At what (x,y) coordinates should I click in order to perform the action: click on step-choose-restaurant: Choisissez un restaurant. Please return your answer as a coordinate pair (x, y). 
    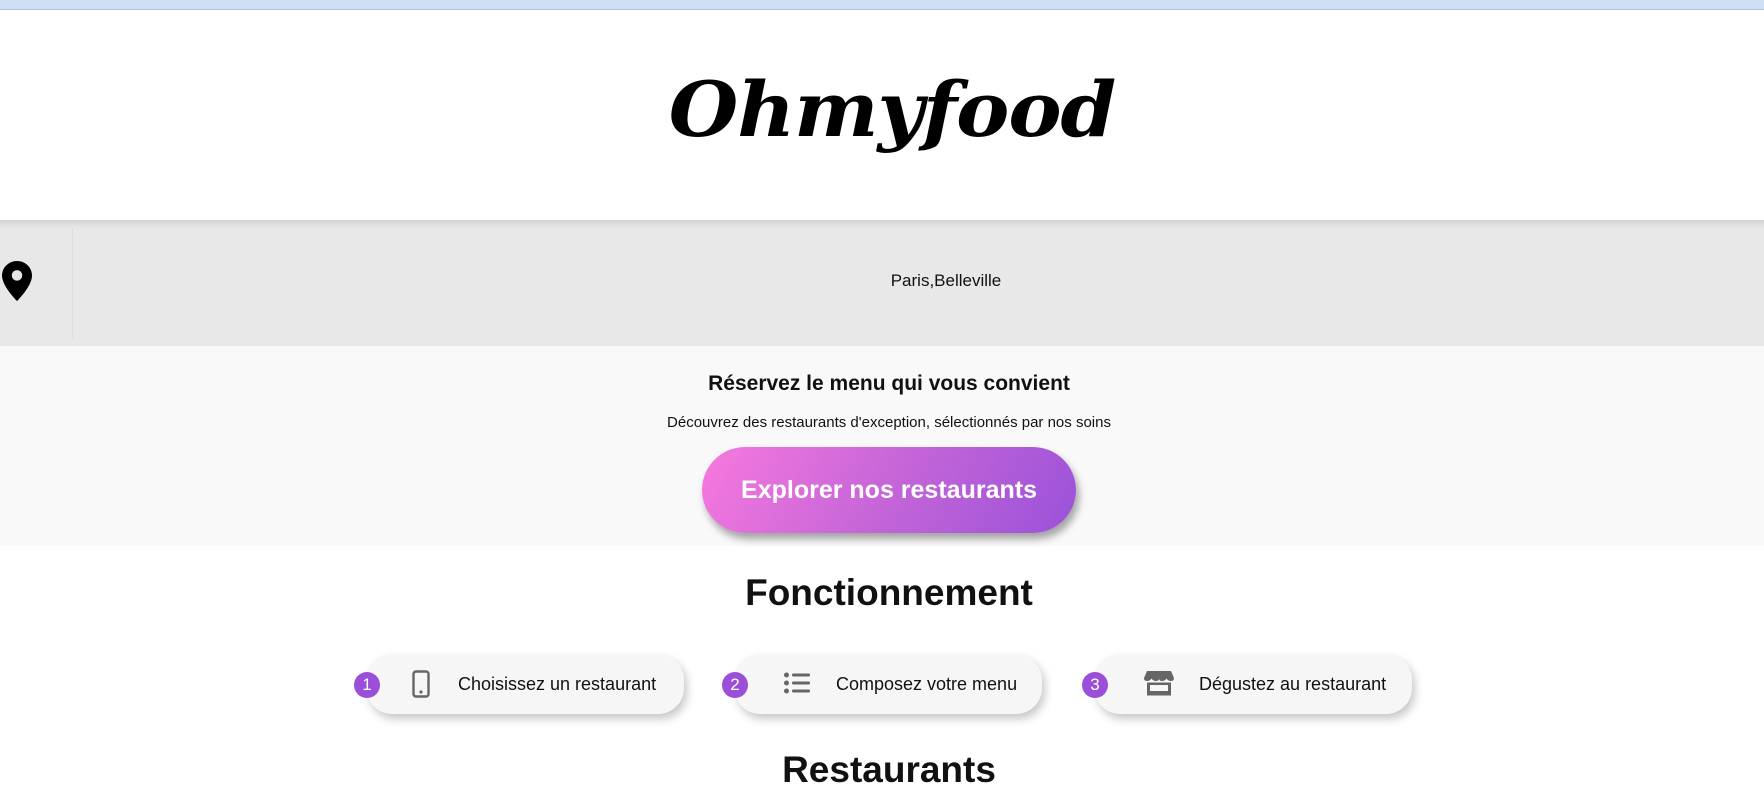
    Looking at the image, I should click on (525, 684).